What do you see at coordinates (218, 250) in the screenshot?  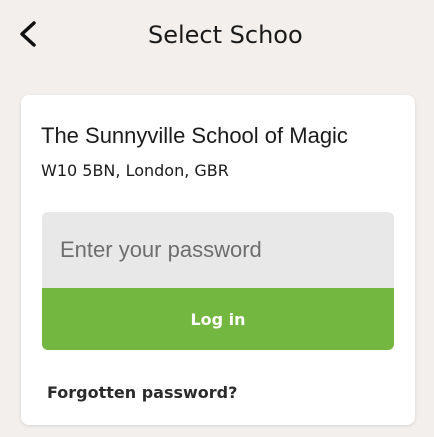 I see `password-input` at bounding box center [218, 250].